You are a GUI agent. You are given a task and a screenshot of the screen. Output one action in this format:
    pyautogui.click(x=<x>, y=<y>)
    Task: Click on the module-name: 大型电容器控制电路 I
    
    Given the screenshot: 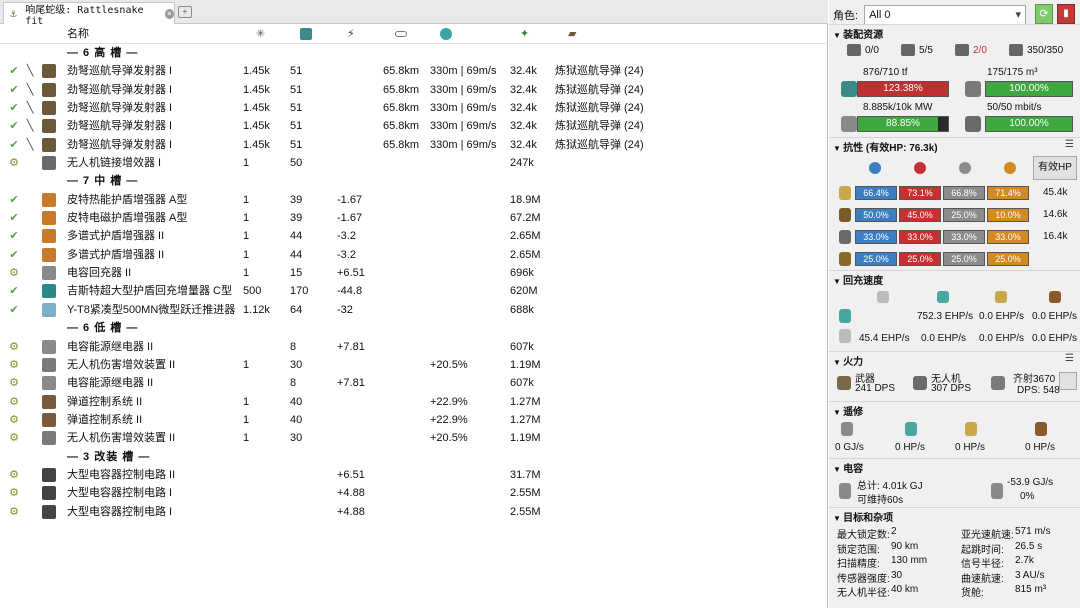 What is the action you would take?
    pyautogui.click(x=120, y=511)
    